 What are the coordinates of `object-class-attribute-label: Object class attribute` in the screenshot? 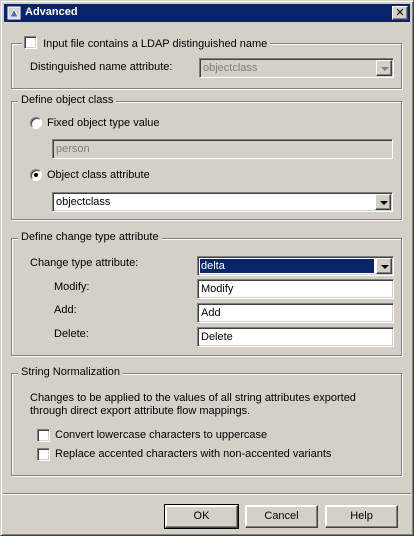 It's located at (98, 175).